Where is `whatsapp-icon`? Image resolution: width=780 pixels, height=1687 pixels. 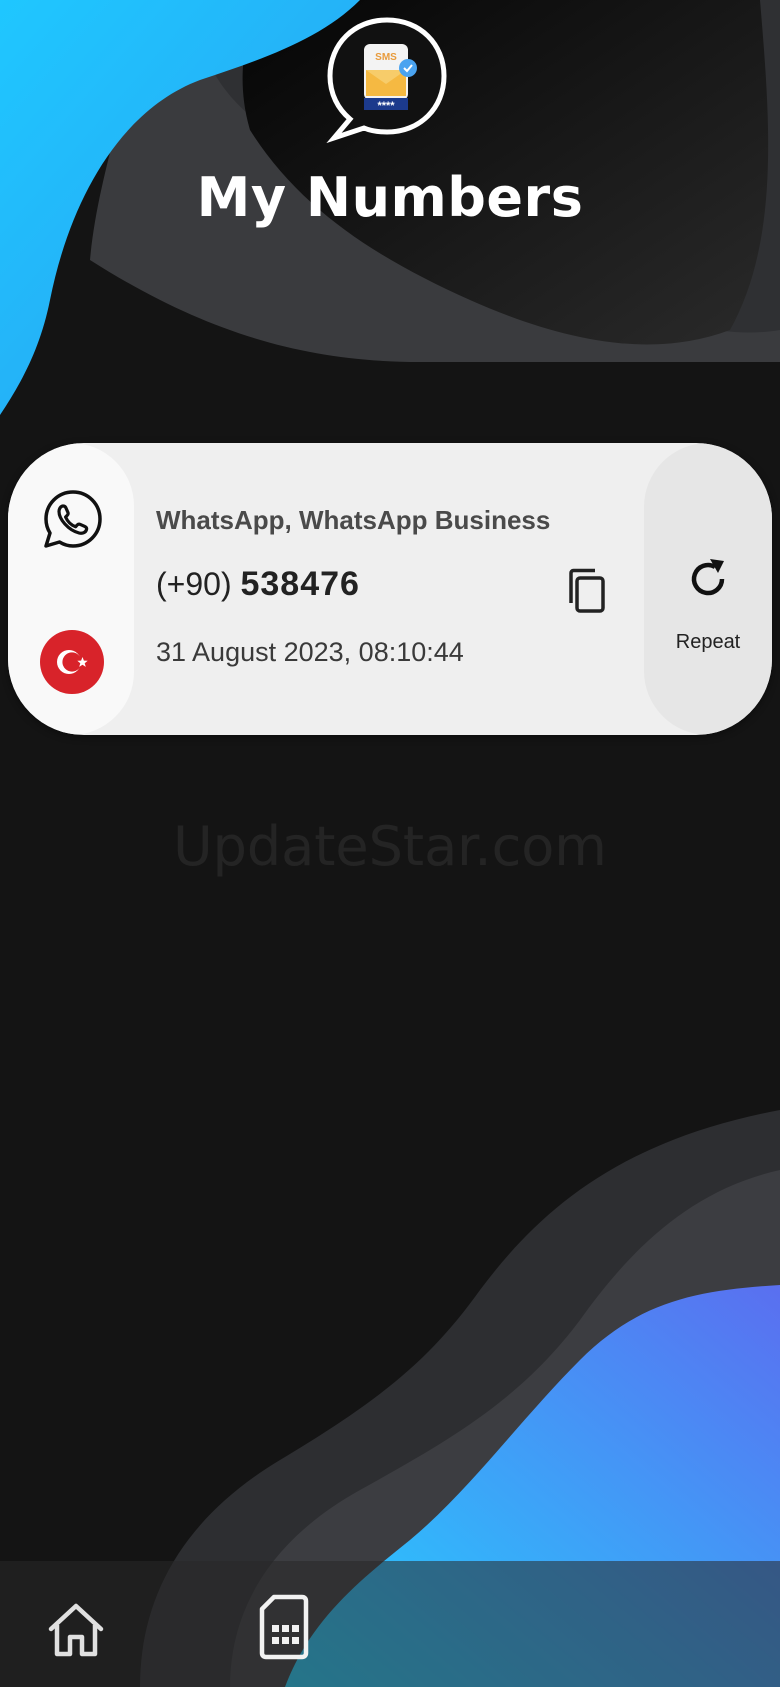 whatsapp-icon is located at coordinates (73, 519).